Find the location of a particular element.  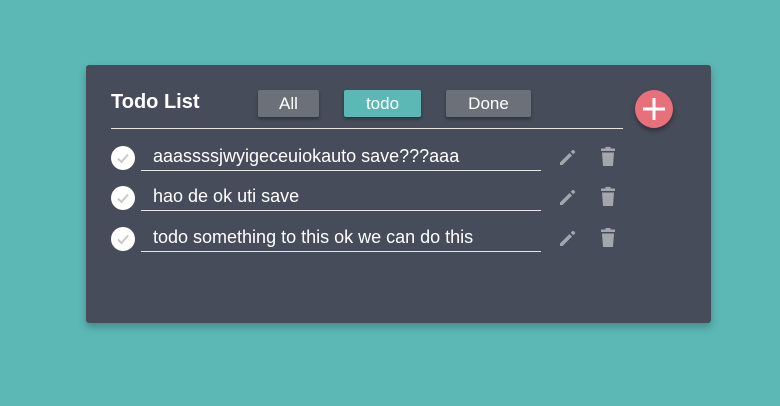

plus-icon is located at coordinates (654, 109).